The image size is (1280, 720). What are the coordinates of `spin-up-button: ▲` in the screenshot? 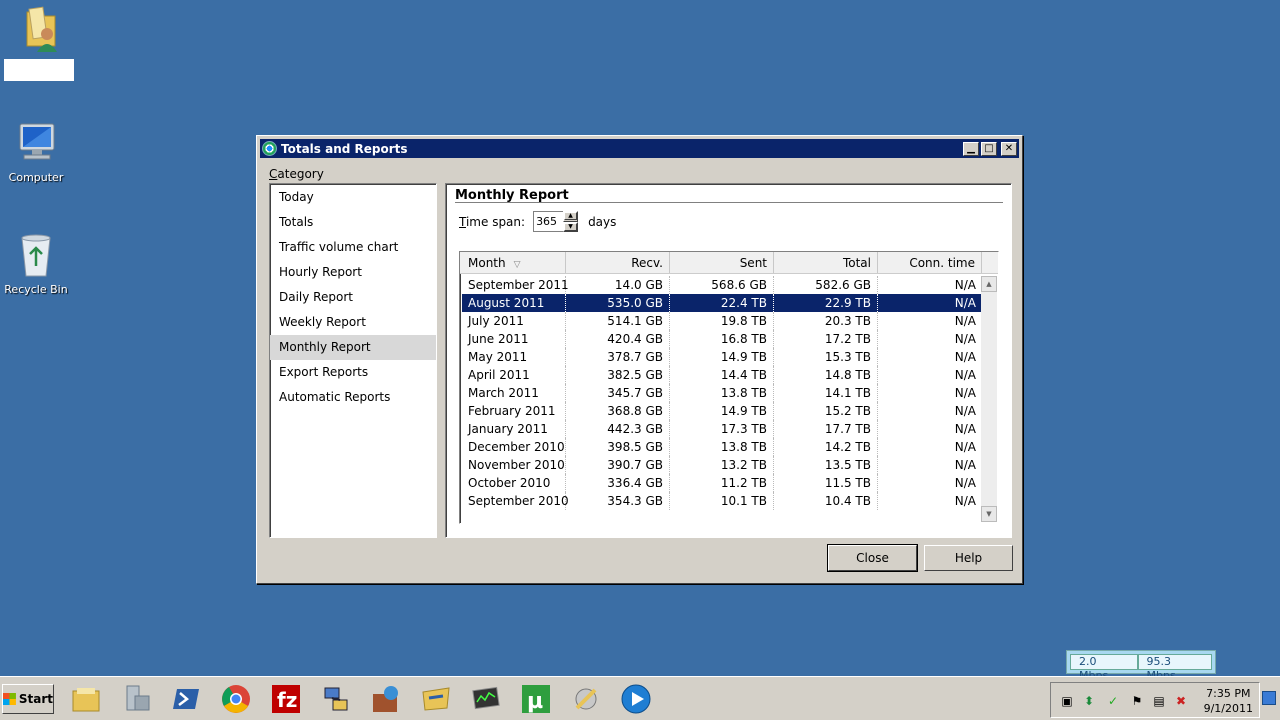 It's located at (571, 216).